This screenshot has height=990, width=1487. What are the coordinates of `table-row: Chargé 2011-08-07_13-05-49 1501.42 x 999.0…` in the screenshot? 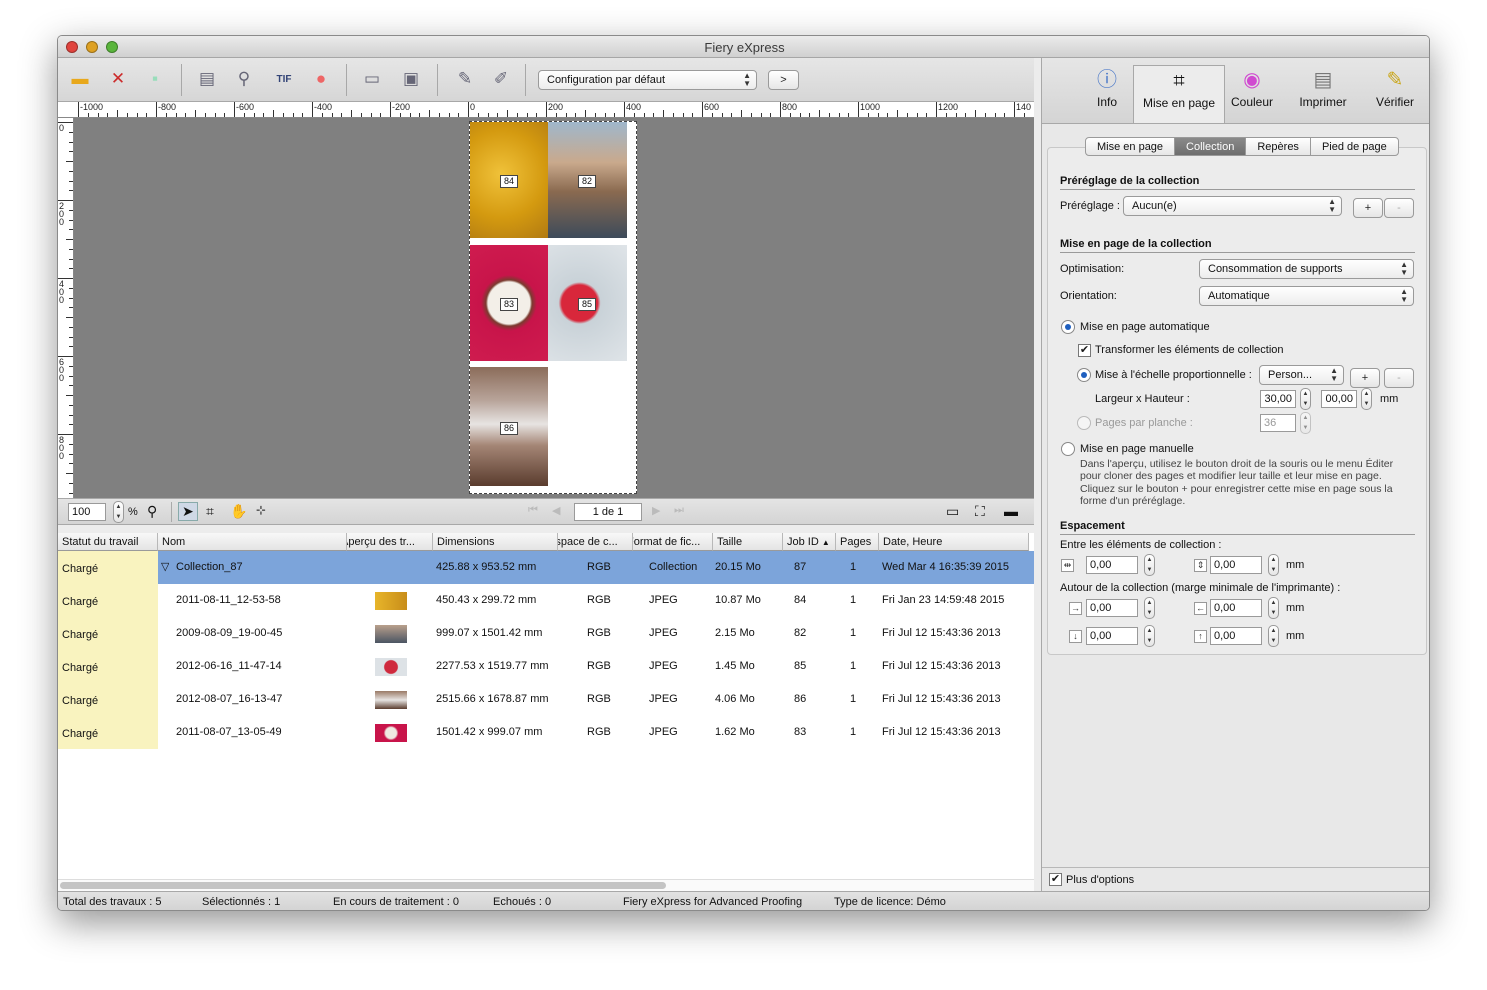 It's located at (546, 732).